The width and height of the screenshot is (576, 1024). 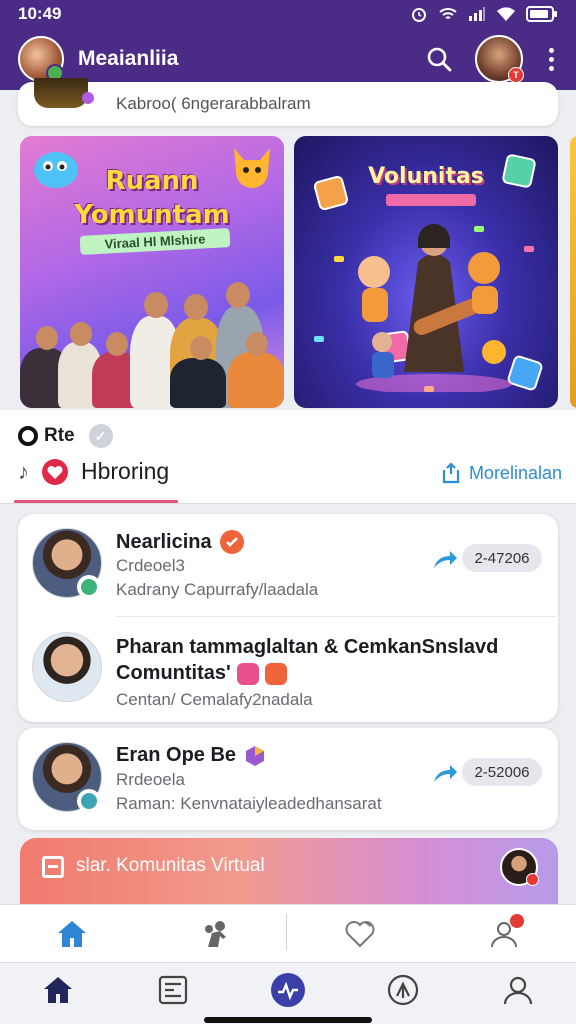 I want to click on share-count: 2-47206, so click(x=502, y=558).